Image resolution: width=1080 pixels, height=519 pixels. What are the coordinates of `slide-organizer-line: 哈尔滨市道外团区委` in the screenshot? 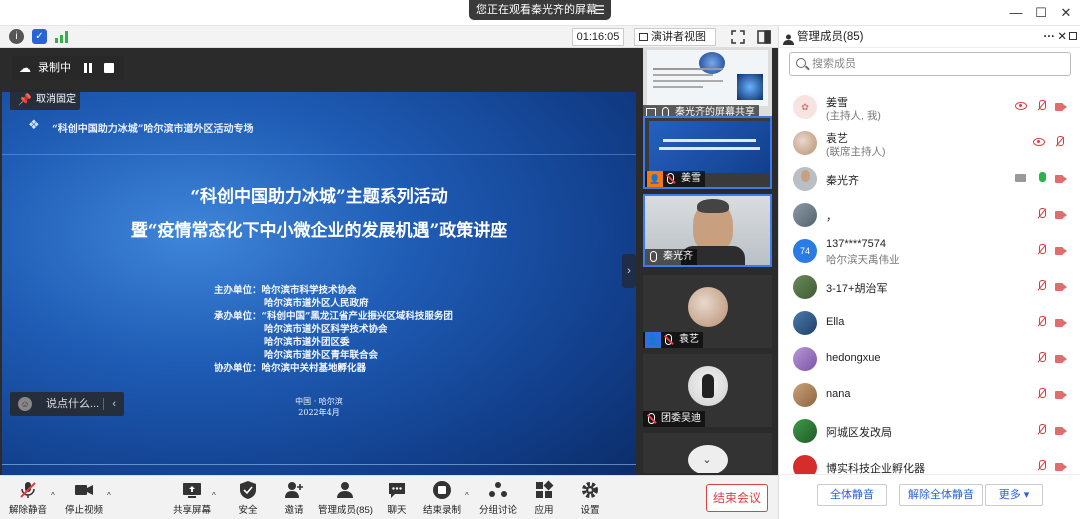 It's located at (307, 342).